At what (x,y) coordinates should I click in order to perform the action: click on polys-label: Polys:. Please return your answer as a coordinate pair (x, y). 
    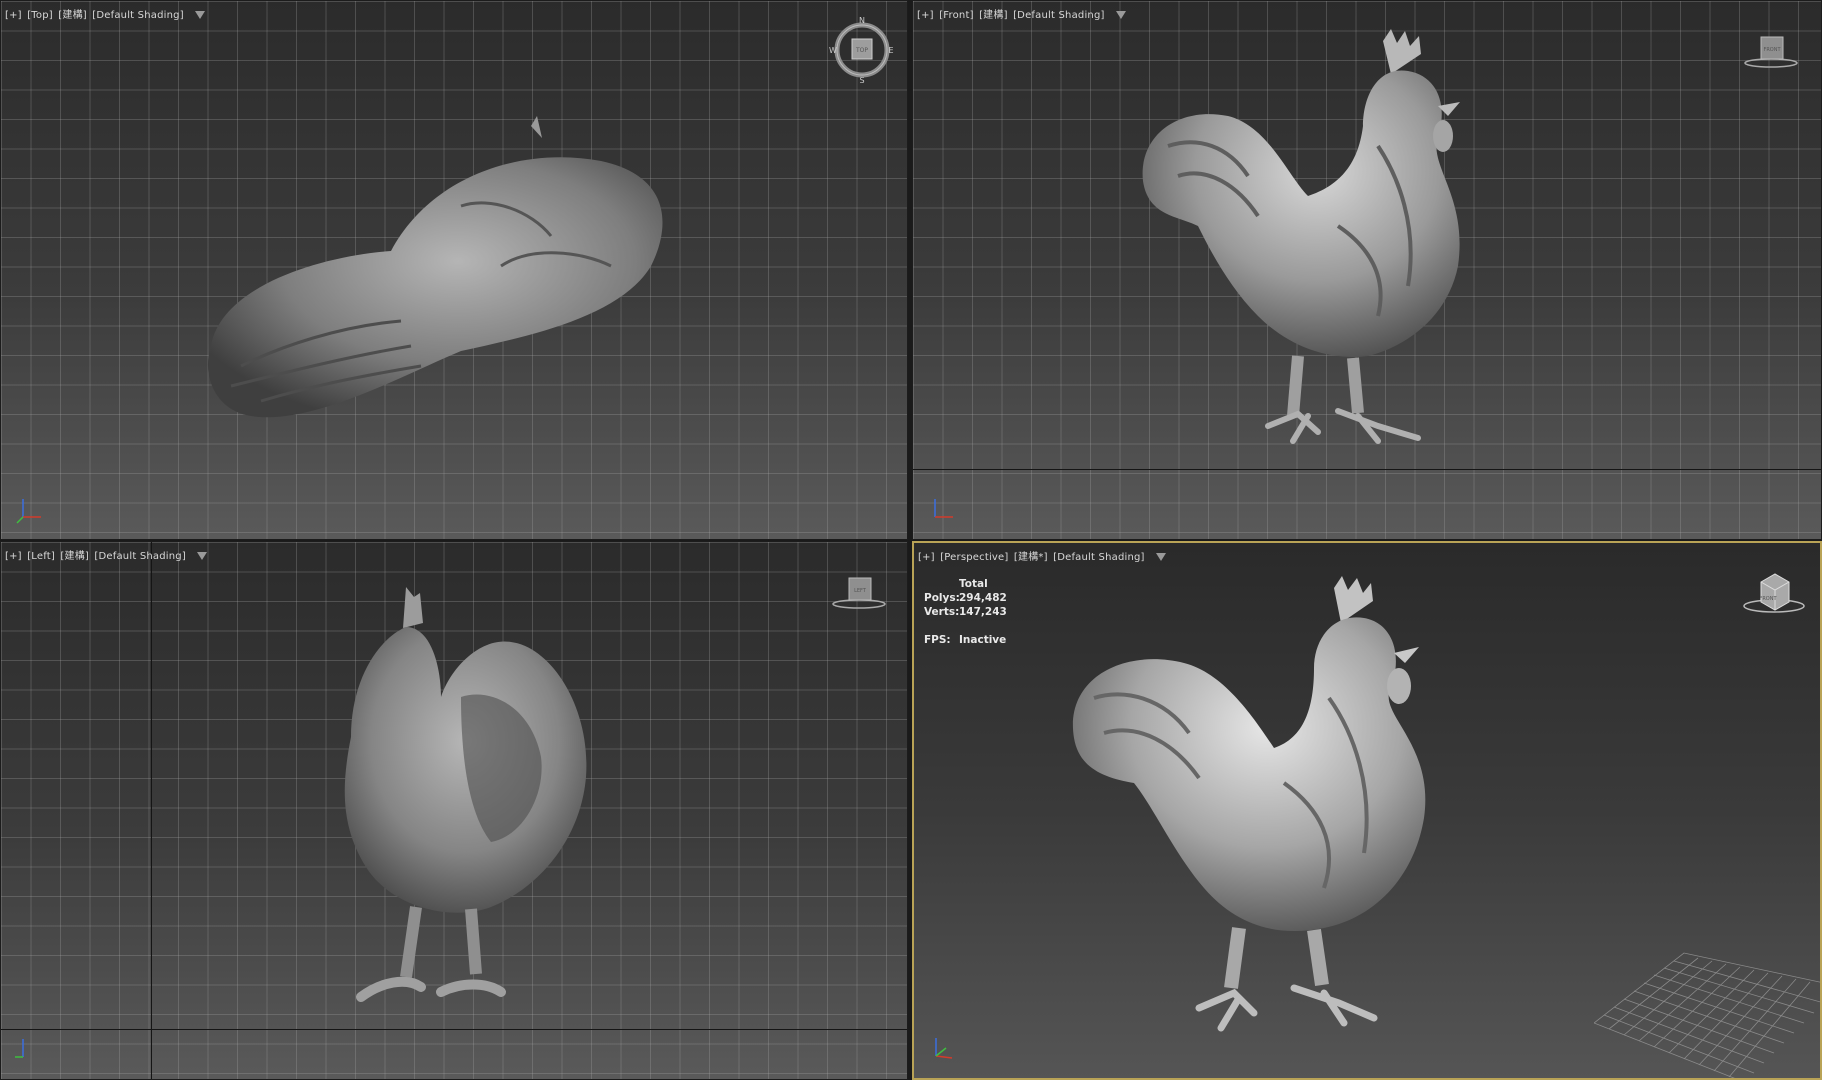
    Looking at the image, I should click on (942, 598).